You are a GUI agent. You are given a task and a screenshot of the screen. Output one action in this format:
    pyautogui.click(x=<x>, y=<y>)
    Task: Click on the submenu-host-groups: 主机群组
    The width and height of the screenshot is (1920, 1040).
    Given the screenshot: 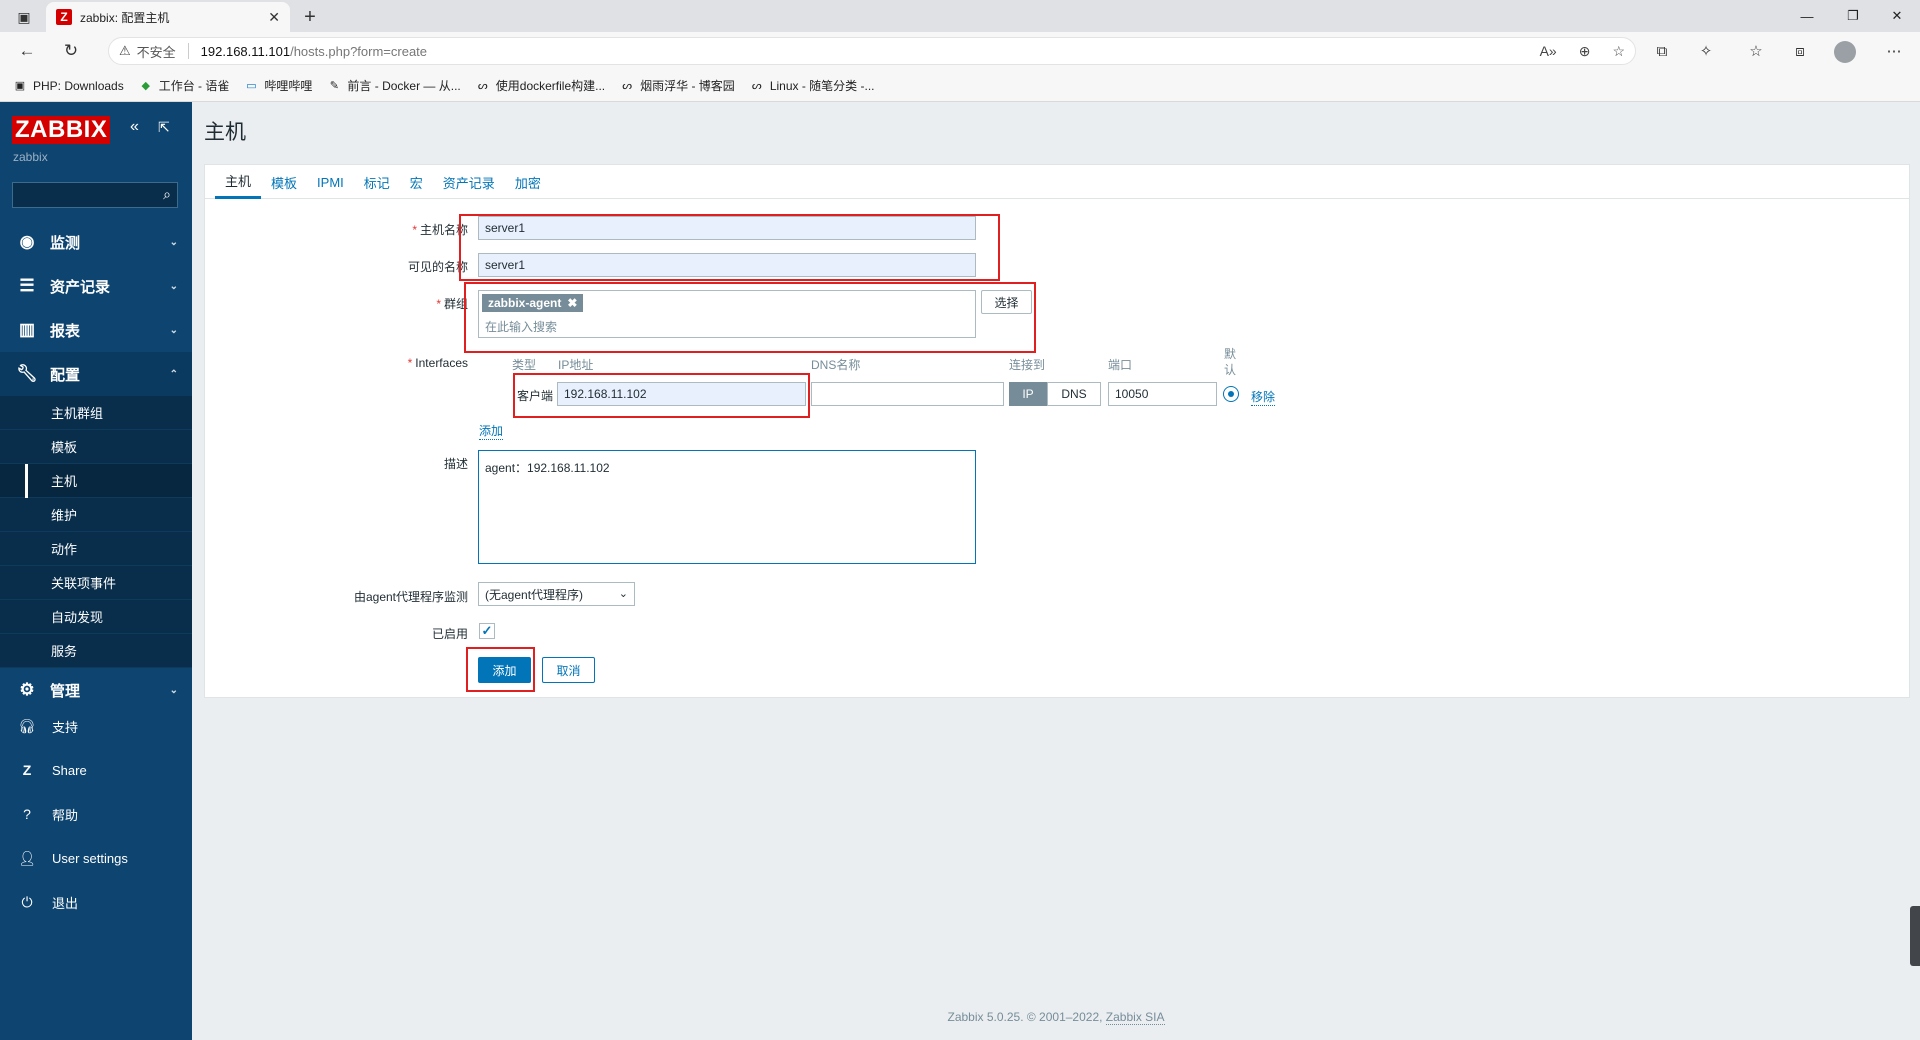 What is the action you would take?
    pyautogui.click(x=96, y=413)
    